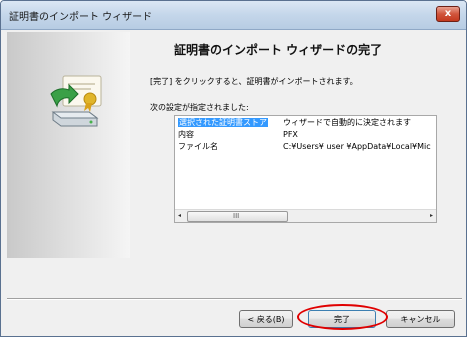  I want to click on horizontal-scrollbar: ◂ III ▸, so click(305, 215).